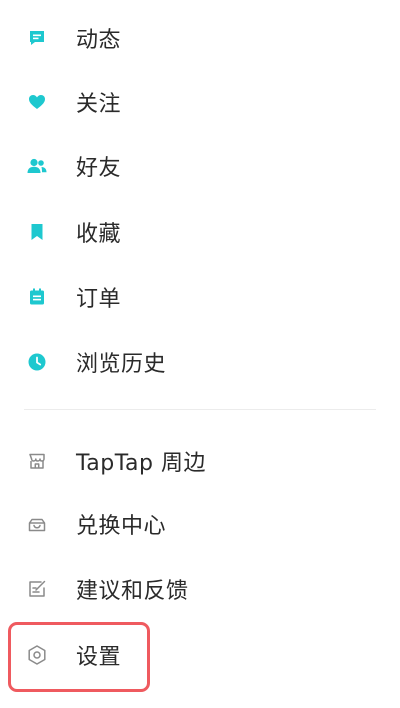 This screenshot has width=400, height=708. I want to click on heart-icon, so click(37, 102).